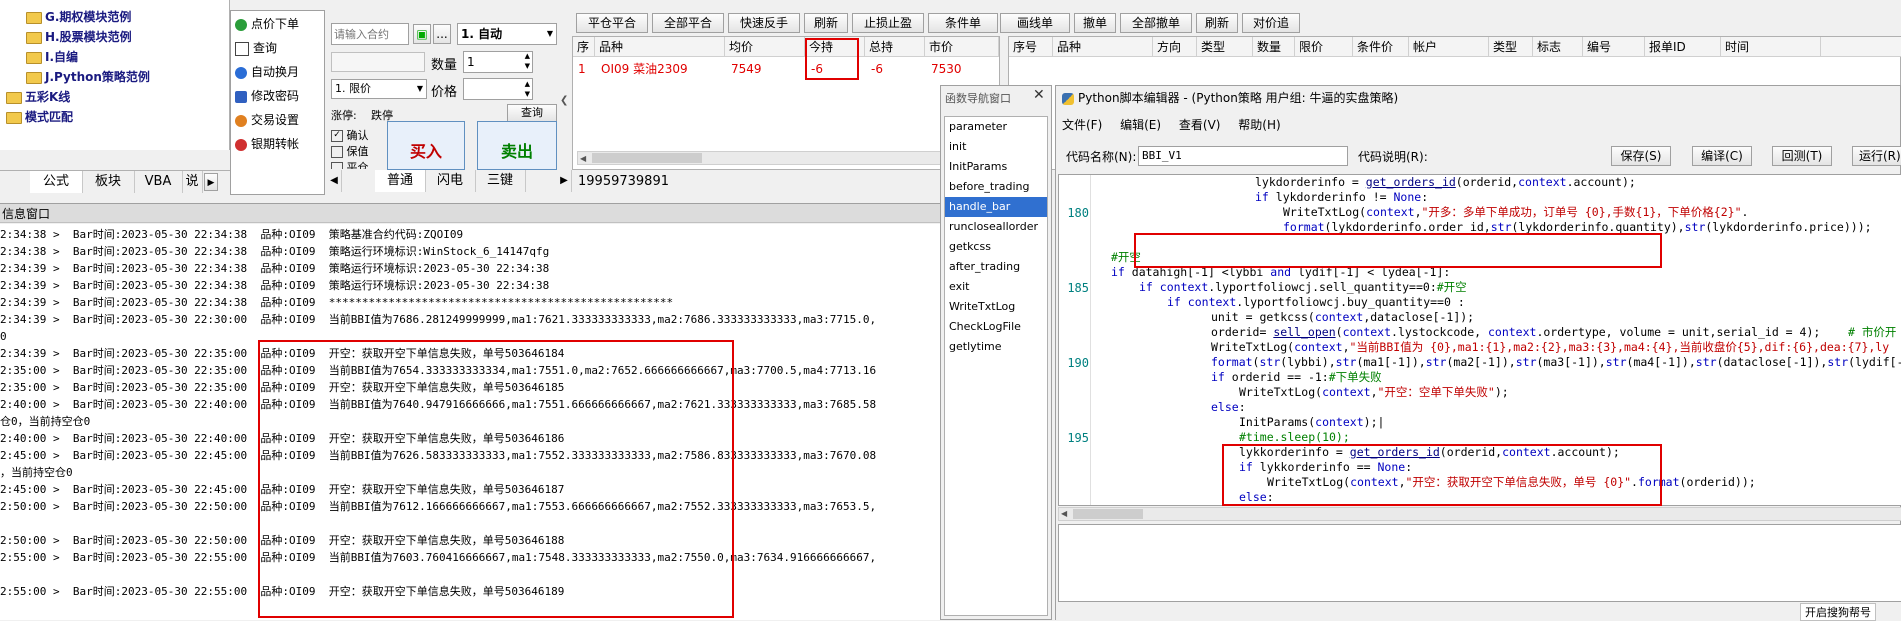  What do you see at coordinates (996, 167) in the screenshot?
I see `function-item: InitParams` at bounding box center [996, 167].